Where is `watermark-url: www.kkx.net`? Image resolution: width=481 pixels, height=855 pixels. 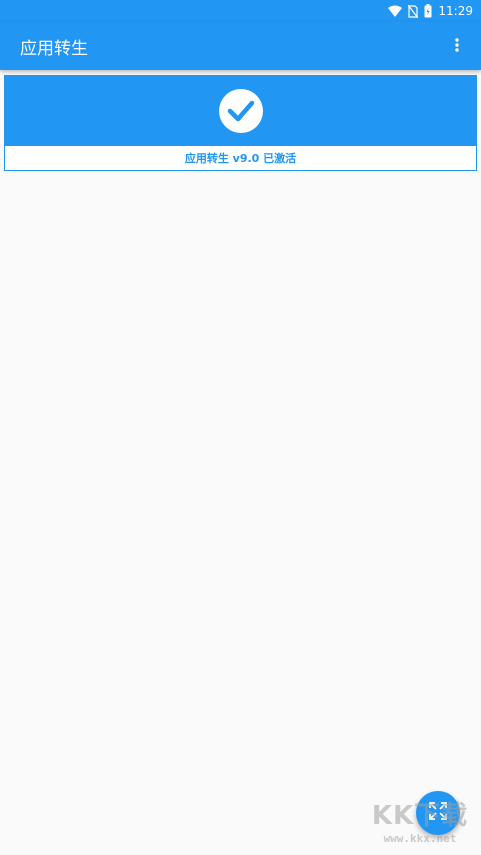 watermark-url: www.kkx.net is located at coordinates (420, 838).